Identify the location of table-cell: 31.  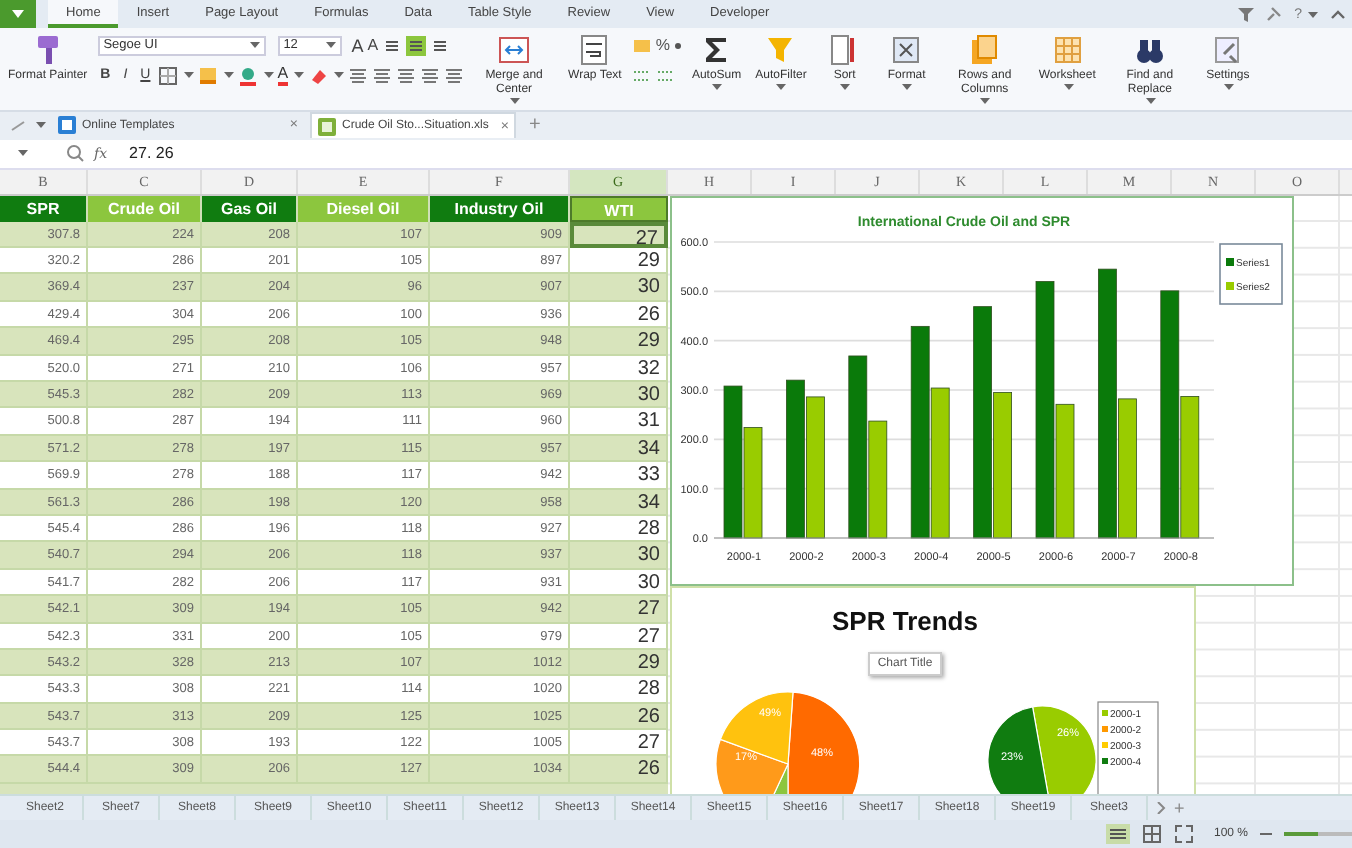
(619, 422).